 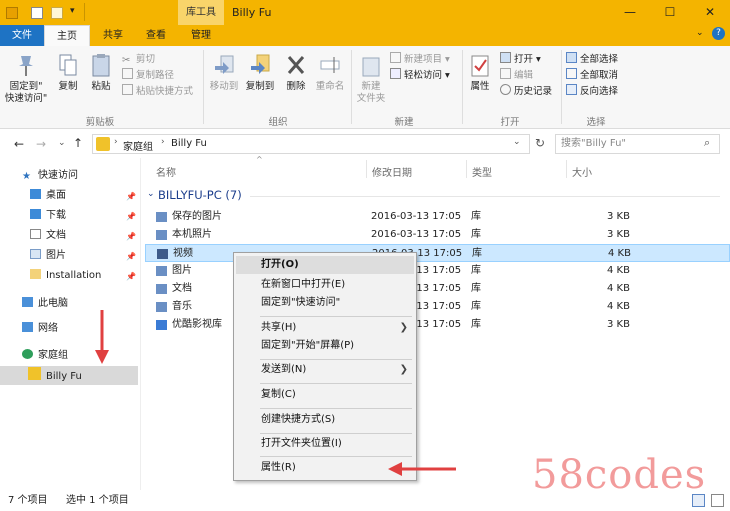 I want to click on menu-item-open: 打开(O), so click(x=325, y=265).